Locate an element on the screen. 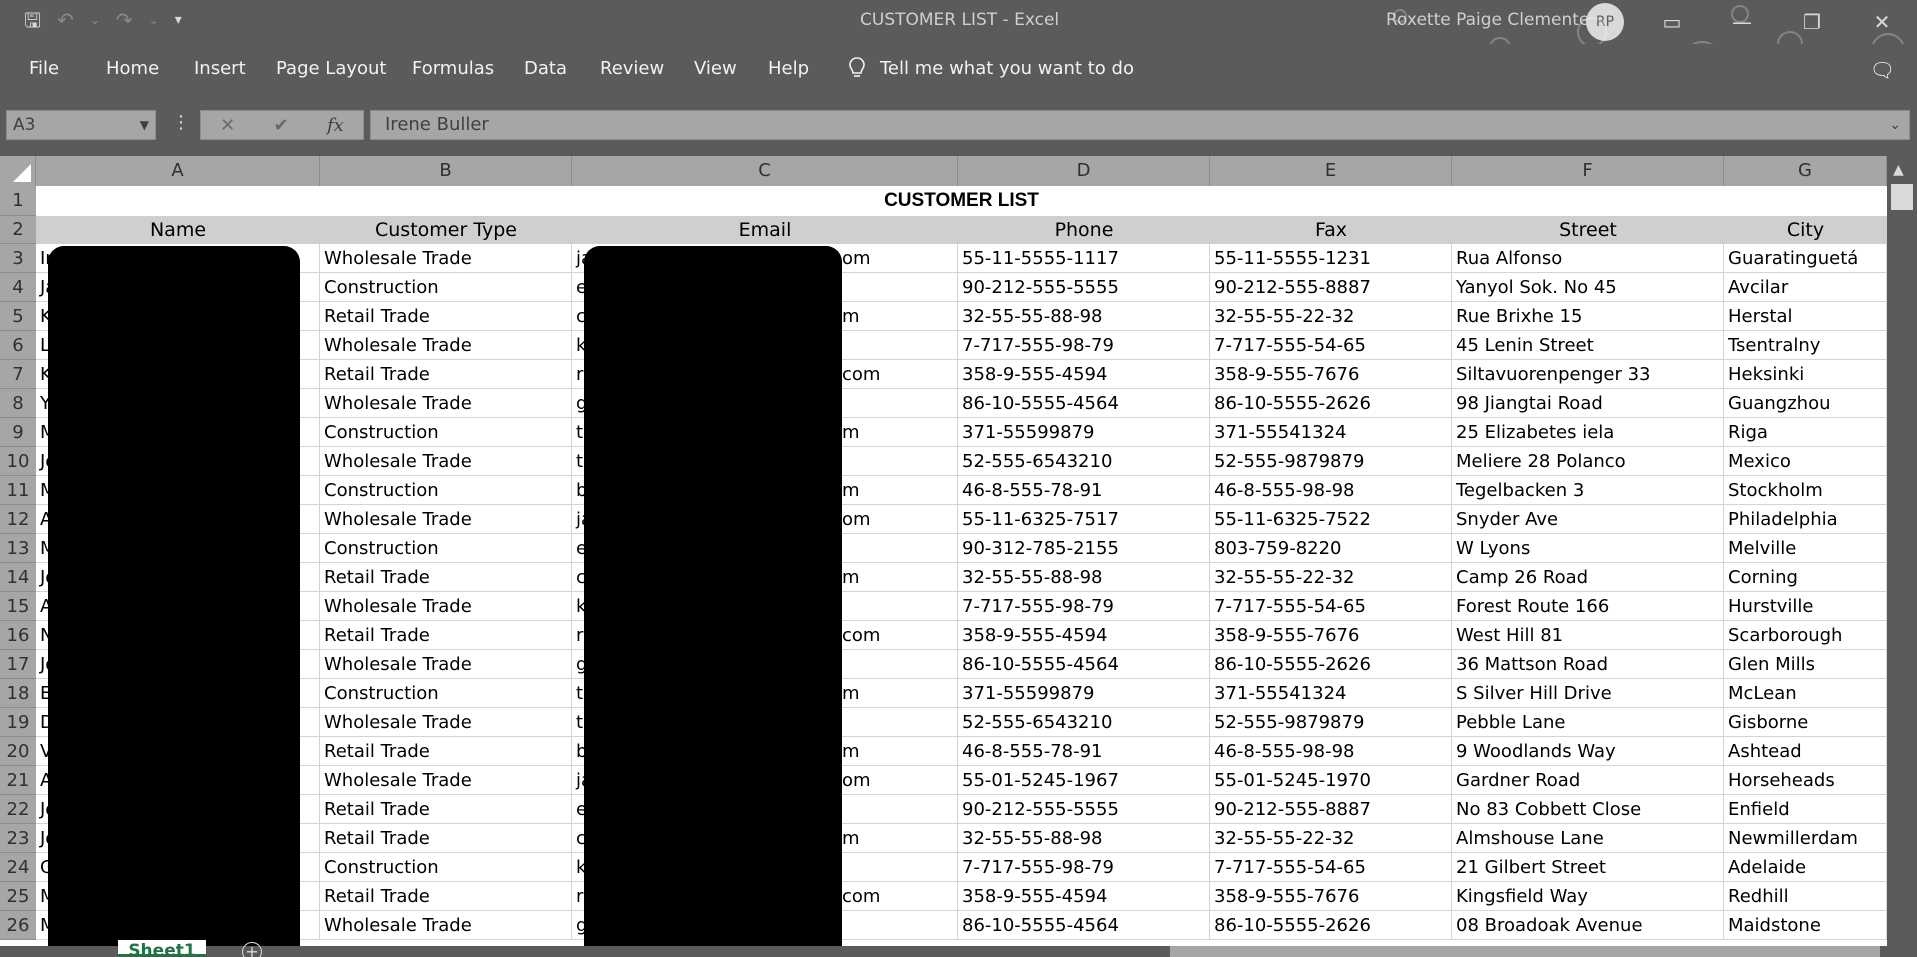 The width and height of the screenshot is (1917, 957). header-city: City is located at coordinates (1805, 230).